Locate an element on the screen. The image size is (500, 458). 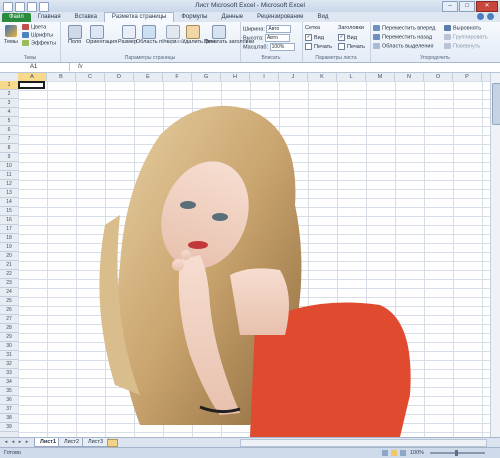
active-cell is located at coordinates (31, 85).